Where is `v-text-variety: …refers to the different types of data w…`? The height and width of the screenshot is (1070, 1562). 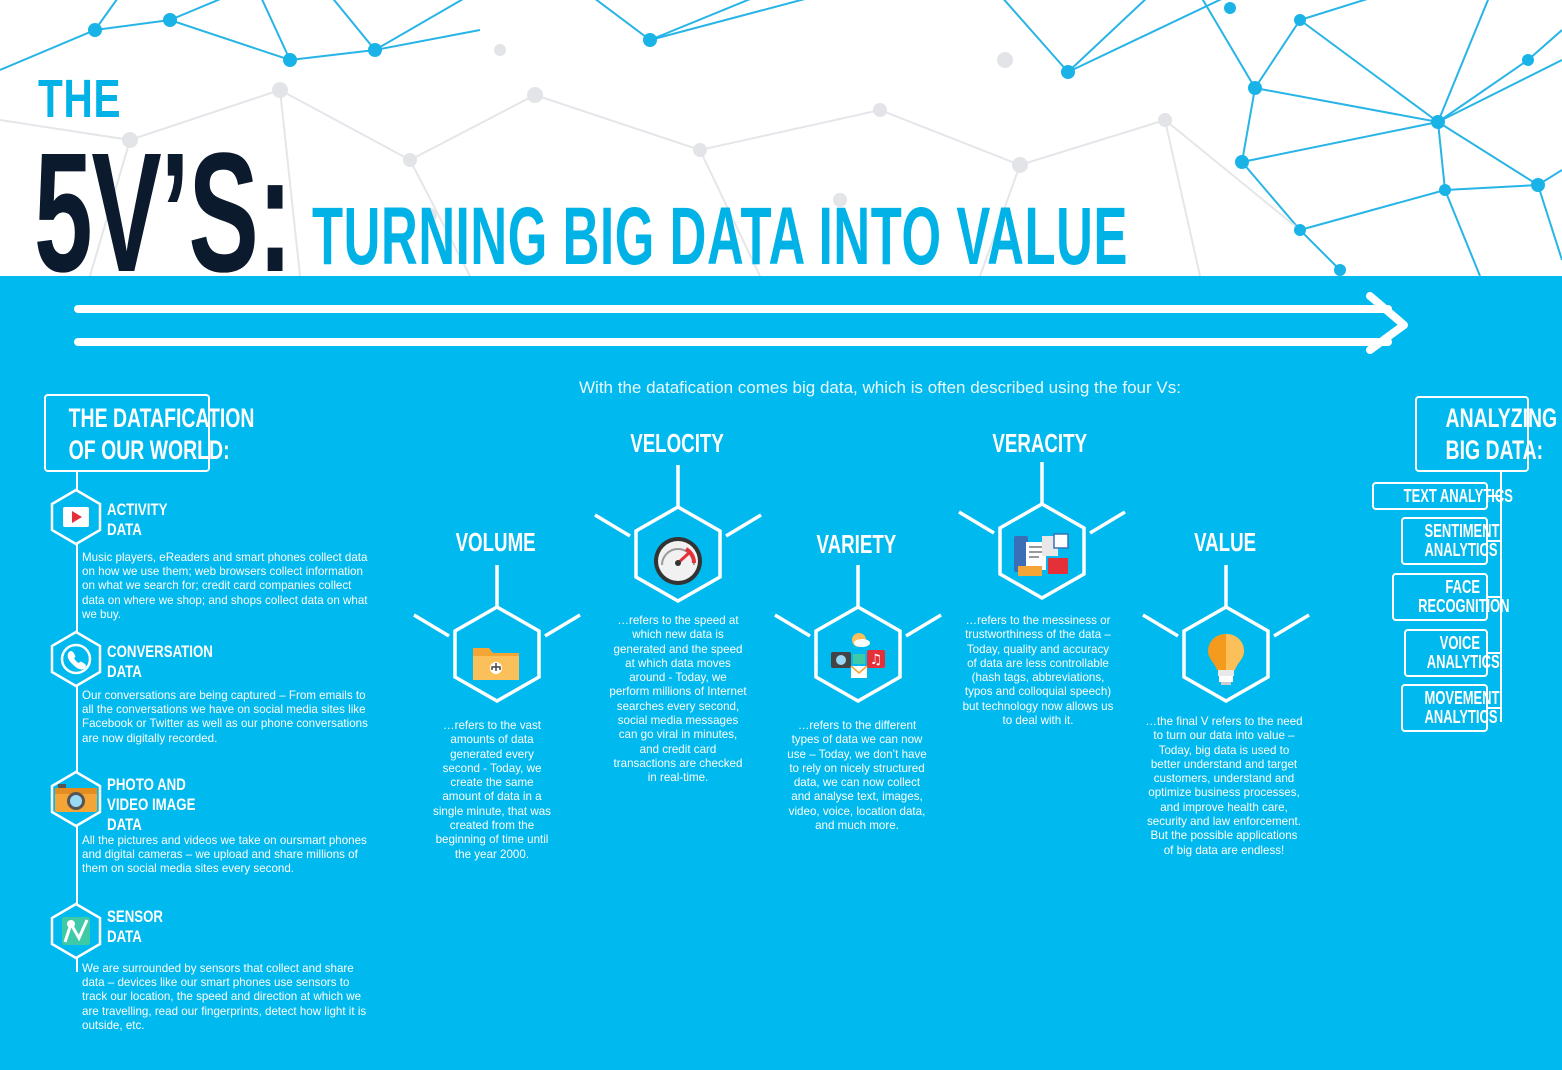 v-text-variety: …refers to the different types of data w… is located at coordinates (857, 776).